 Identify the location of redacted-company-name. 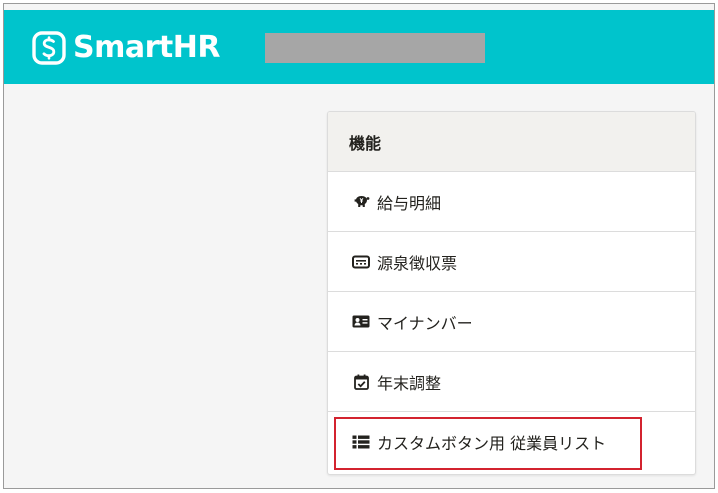
(375, 48).